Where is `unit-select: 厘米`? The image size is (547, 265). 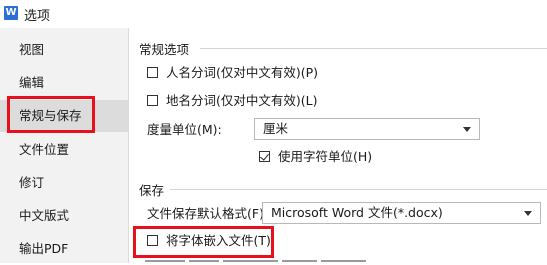
unit-select: 厘米 is located at coordinates (367, 129).